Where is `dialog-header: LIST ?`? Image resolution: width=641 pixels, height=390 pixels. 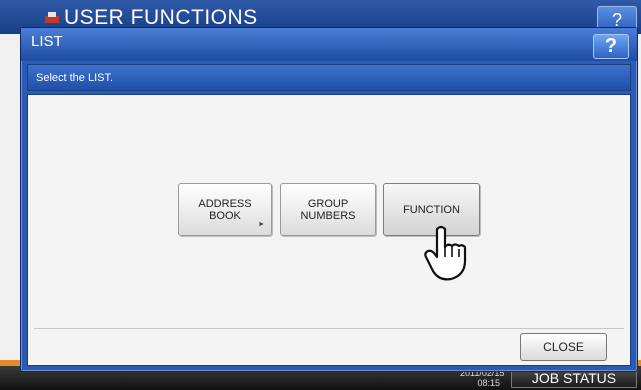
dialog-header: LIST ? is located at coordinates (329, 44).